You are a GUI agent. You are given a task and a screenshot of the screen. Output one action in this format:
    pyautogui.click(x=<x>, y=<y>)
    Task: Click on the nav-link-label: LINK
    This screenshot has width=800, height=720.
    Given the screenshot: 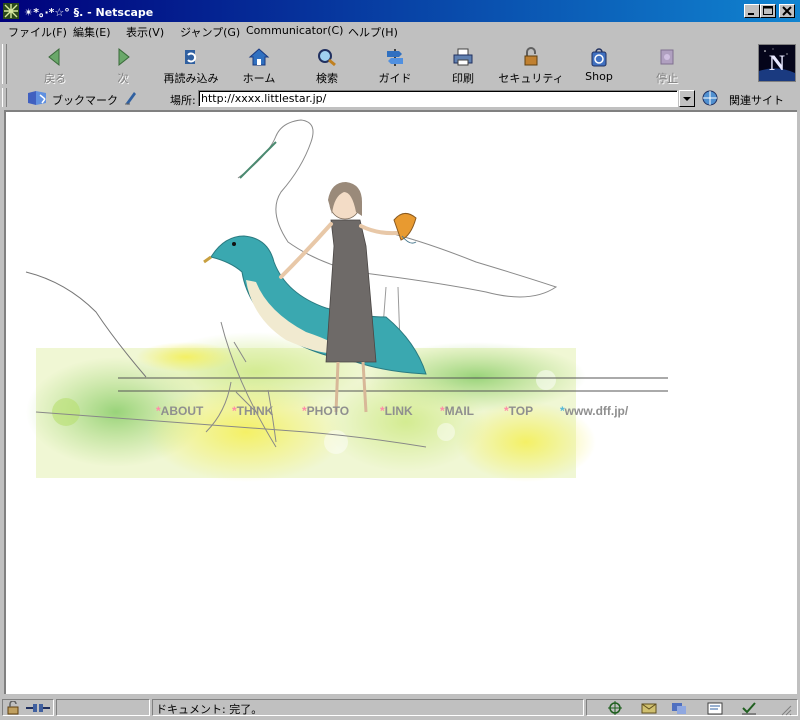 What is the action you would take?
    pyautogui.click(x=398, y=411)
    